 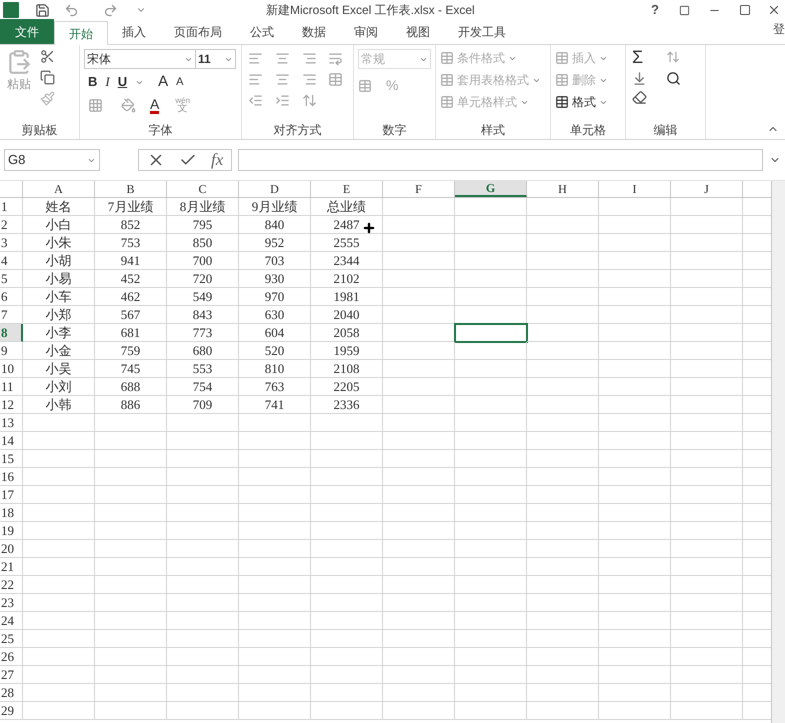 I want to click on row-header: 10, so click(x=11, y=369).